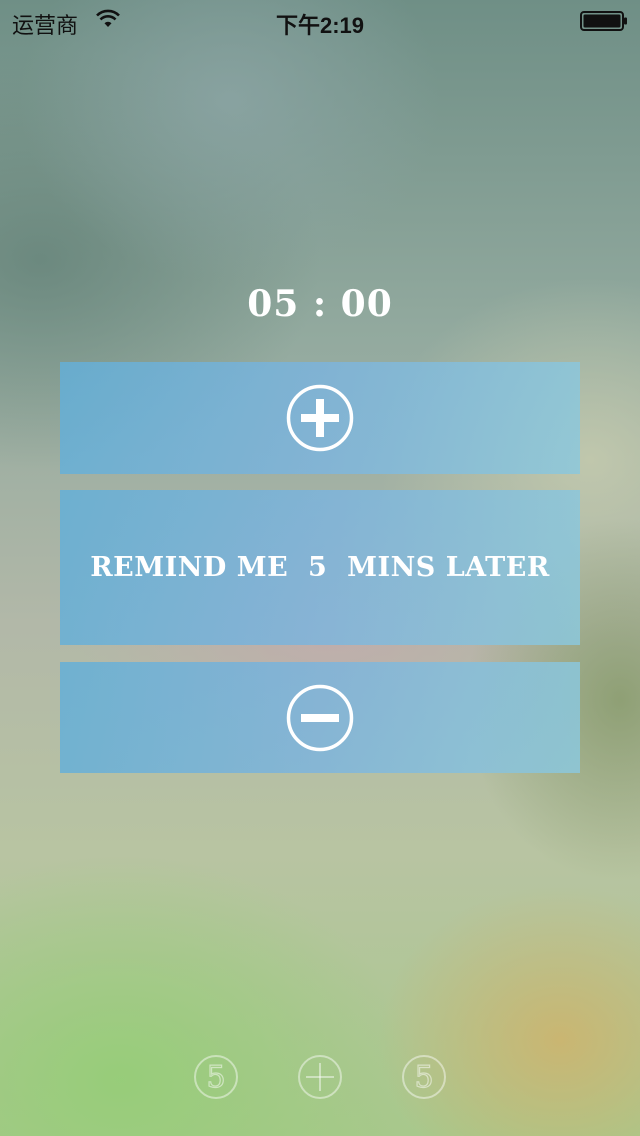  I want to click on minus-circle-icon, so click(320, 717).